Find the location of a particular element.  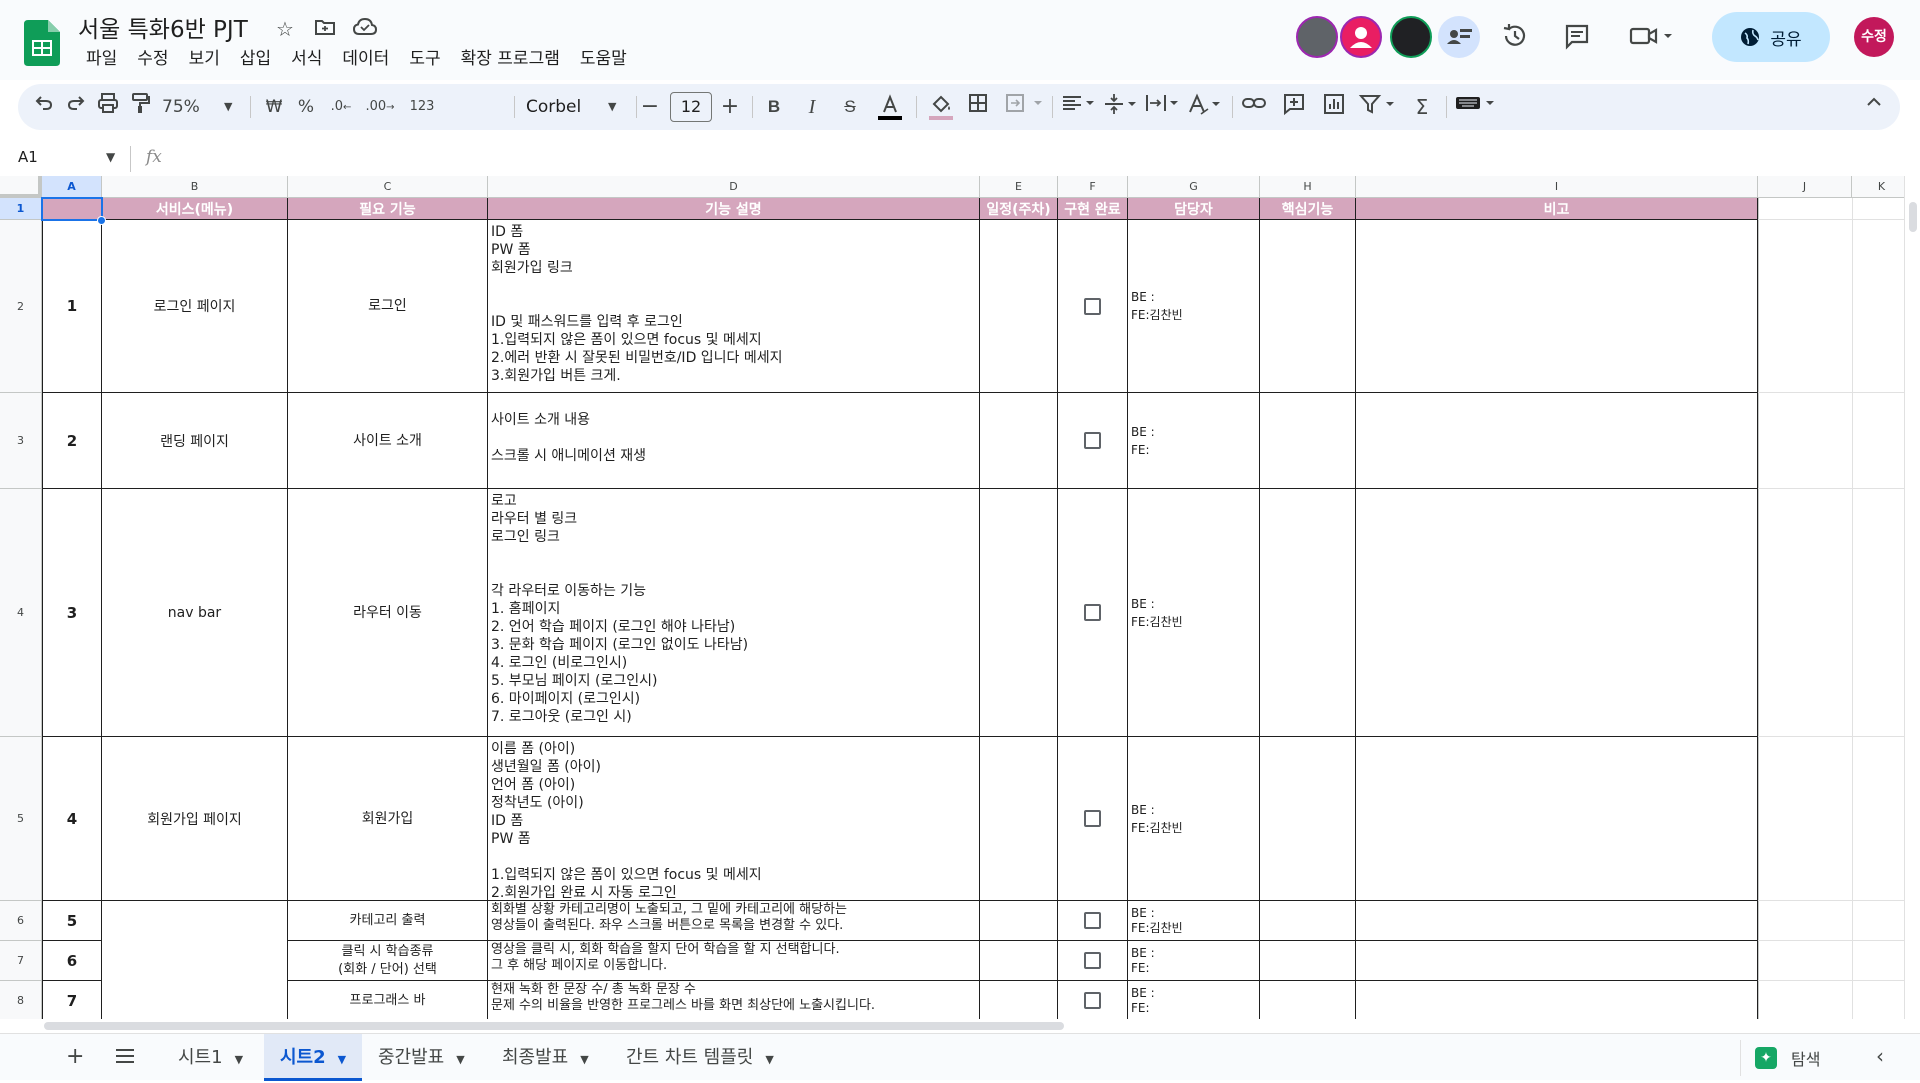

header-cell-service: 서비스(메뉴) is located at coordinates (195, 209).